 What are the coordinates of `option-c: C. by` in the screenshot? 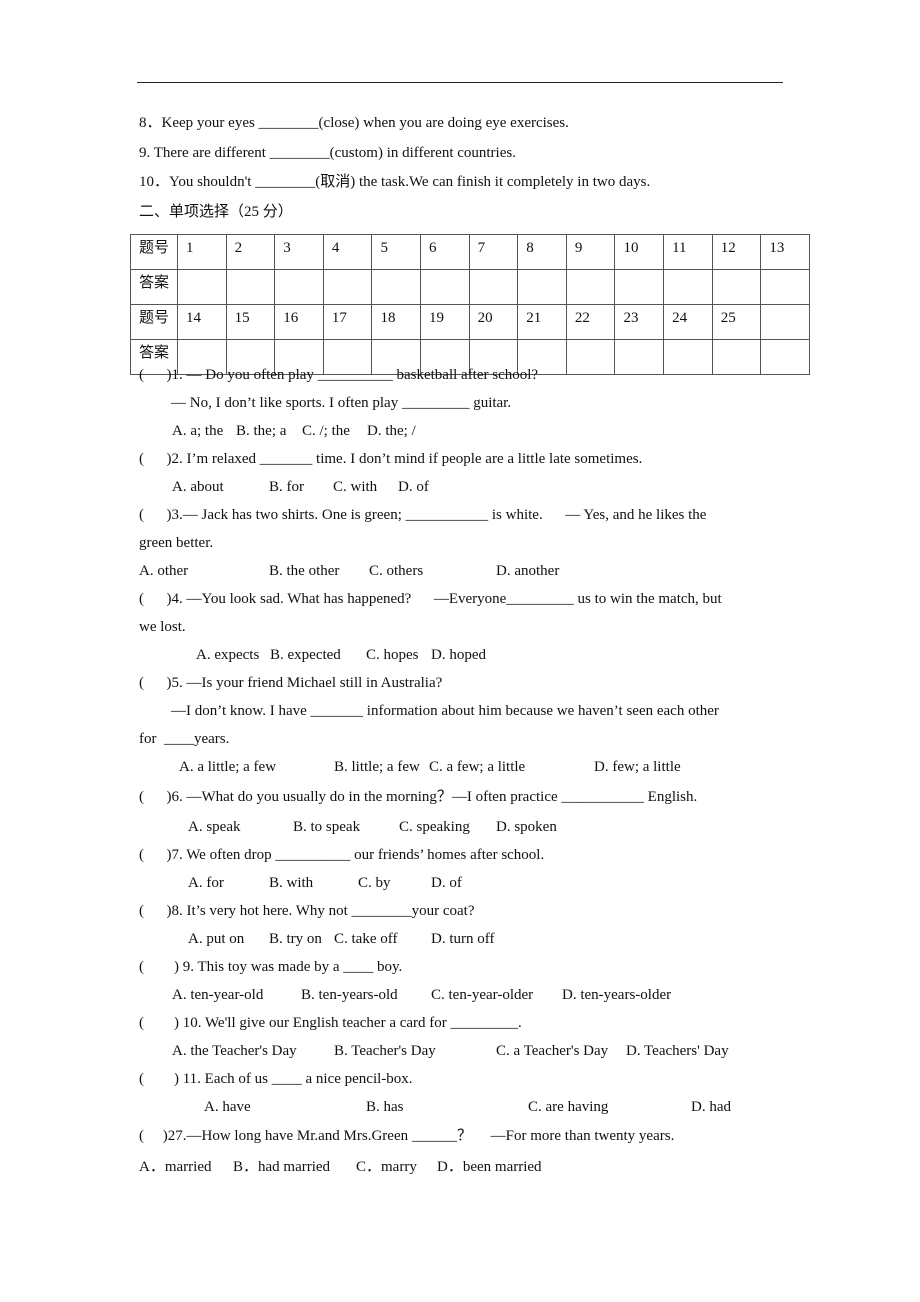 It's located at (374, 883).